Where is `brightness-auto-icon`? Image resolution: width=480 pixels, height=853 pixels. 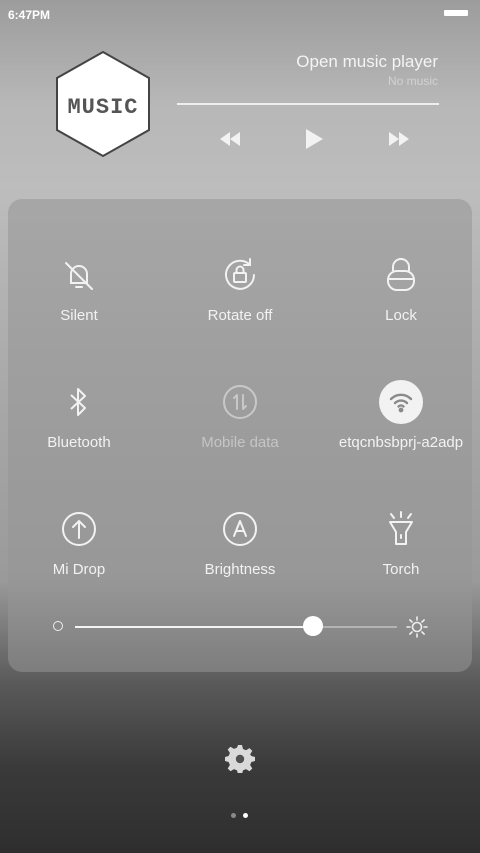 brightness-auto-icon is located at coordinates (240, 529).